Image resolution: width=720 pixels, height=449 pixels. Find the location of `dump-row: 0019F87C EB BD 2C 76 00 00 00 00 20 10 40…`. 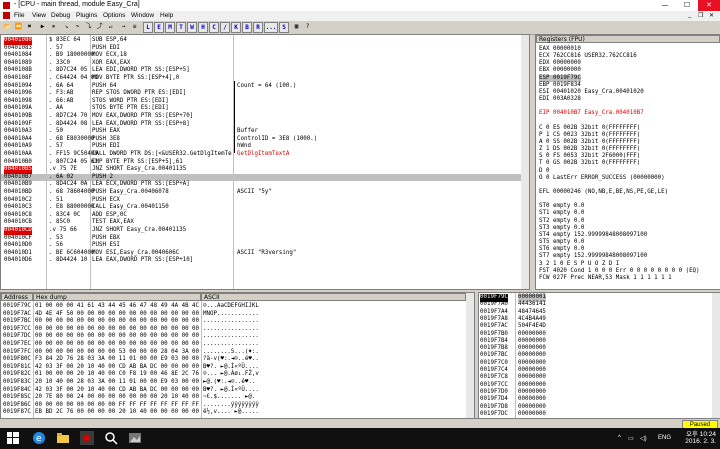

dump-row: 0019F87C EB BD 2C 76 00 00 00 00 20 10 40… is located at coordinates (233, 413).